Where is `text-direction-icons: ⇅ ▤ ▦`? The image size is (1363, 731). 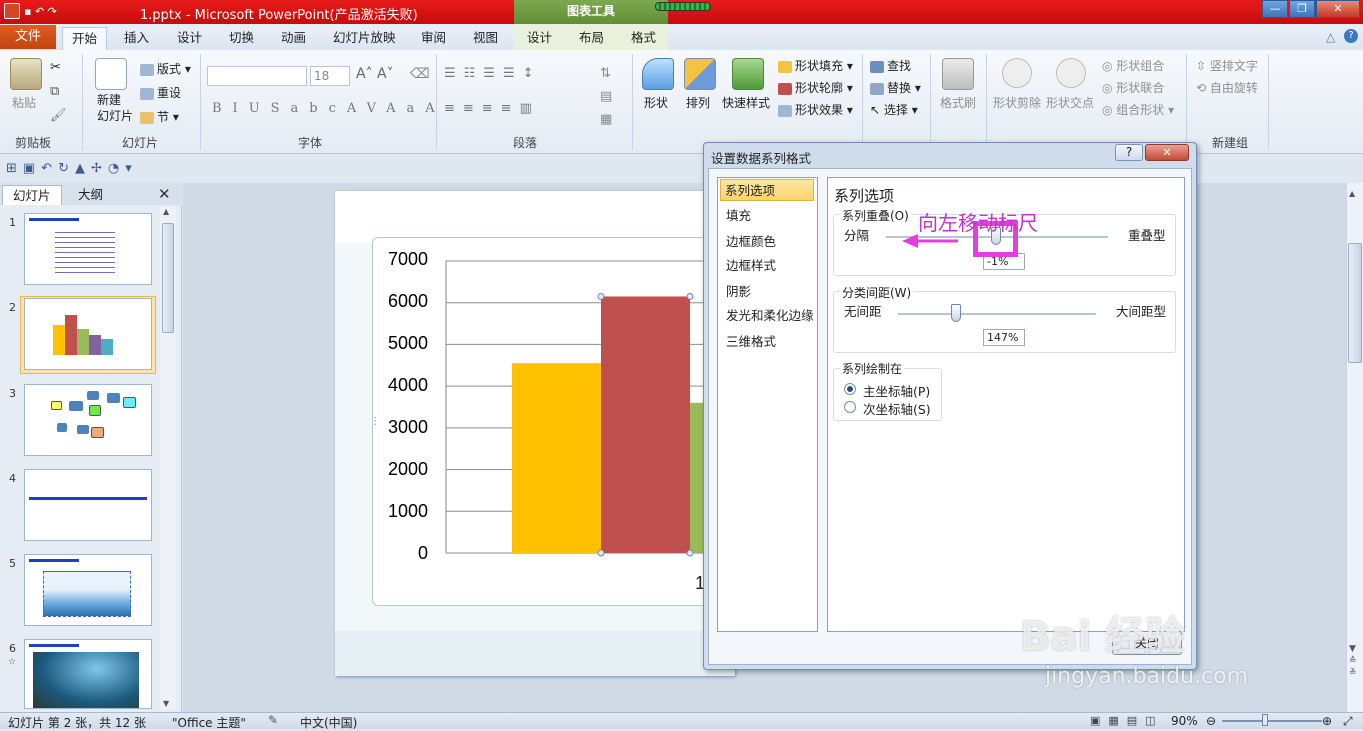
text-direction-icons: ⇅ ▤ ▦ is located at coordinates (606, 96).